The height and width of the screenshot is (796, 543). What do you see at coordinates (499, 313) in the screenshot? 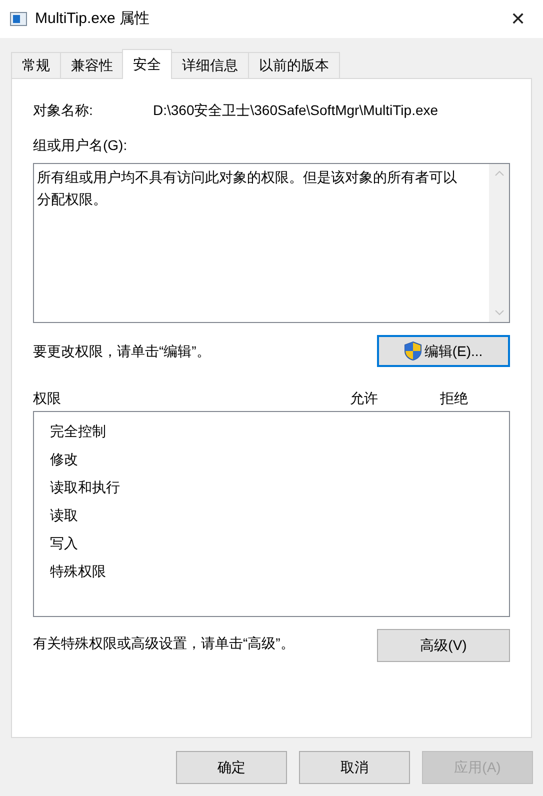
I see `scroll-down-icon` at bounding box center [499, 313].